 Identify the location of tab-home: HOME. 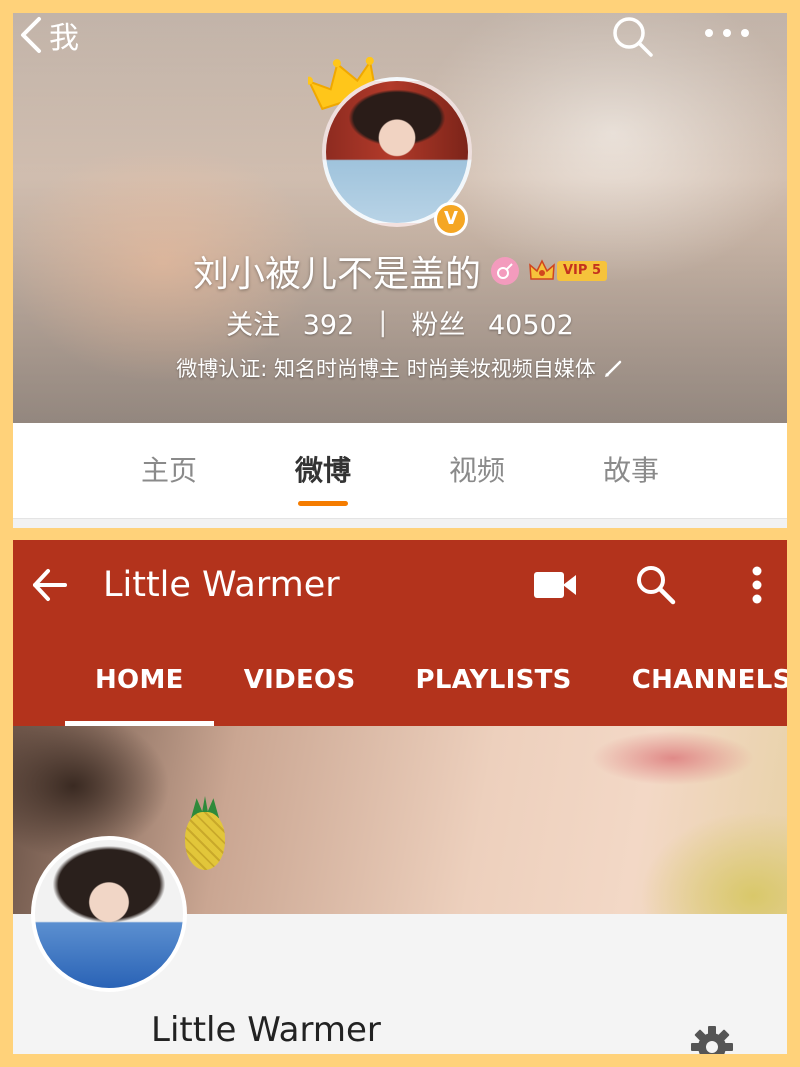
(139, 688).